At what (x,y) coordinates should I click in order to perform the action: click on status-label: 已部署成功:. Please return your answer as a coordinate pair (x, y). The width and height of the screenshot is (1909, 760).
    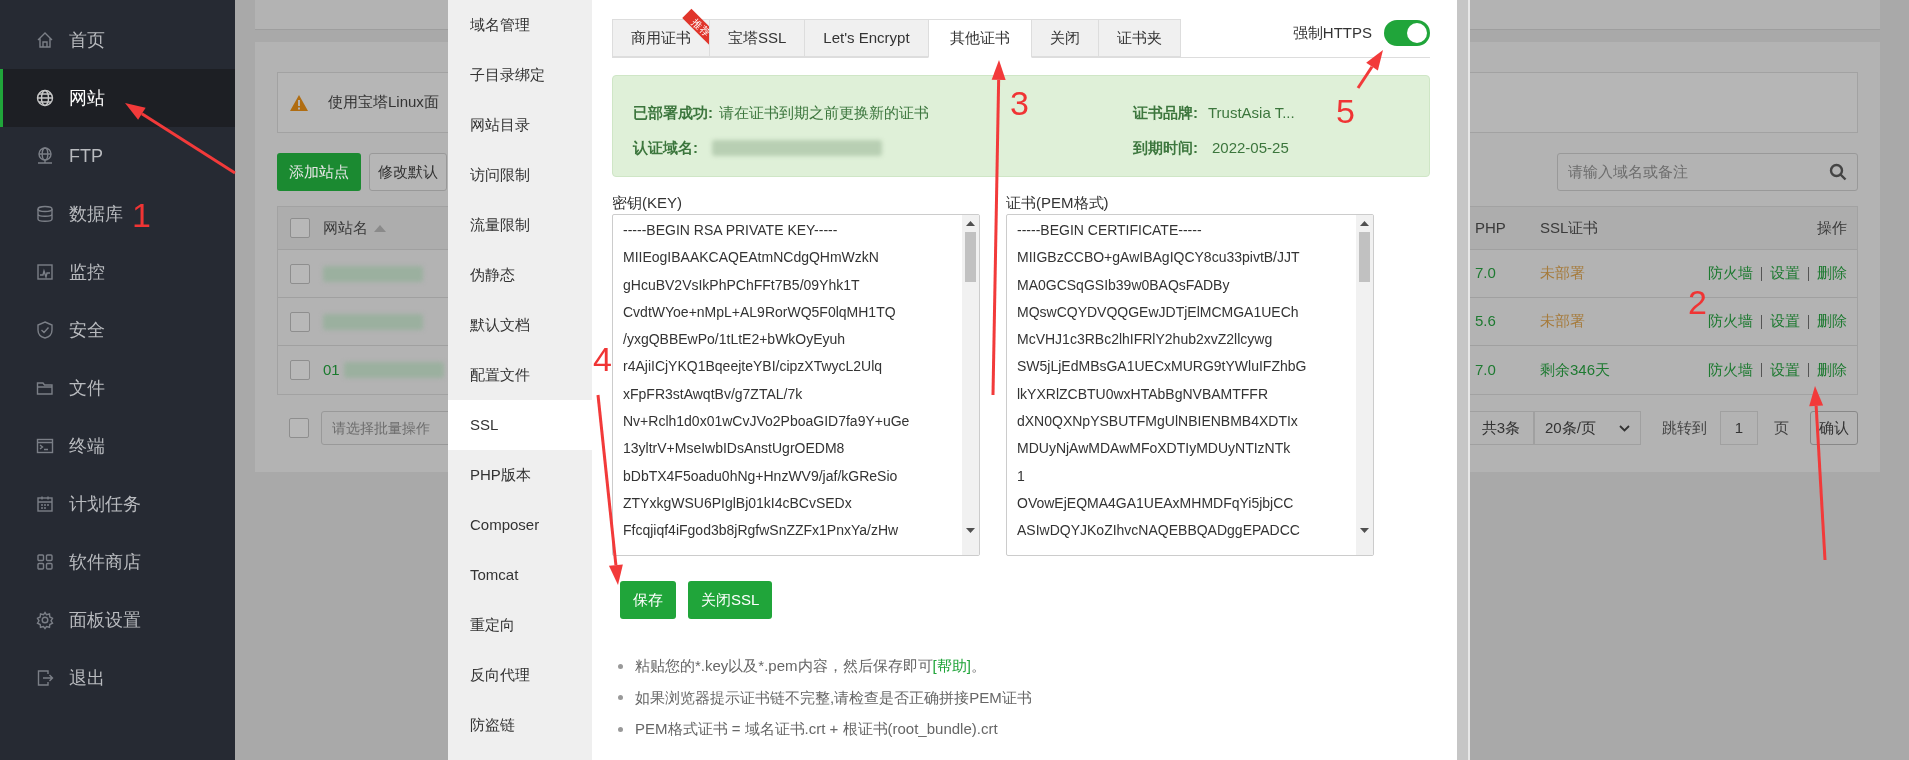
    Looking at the image, I should click on (673, 113).